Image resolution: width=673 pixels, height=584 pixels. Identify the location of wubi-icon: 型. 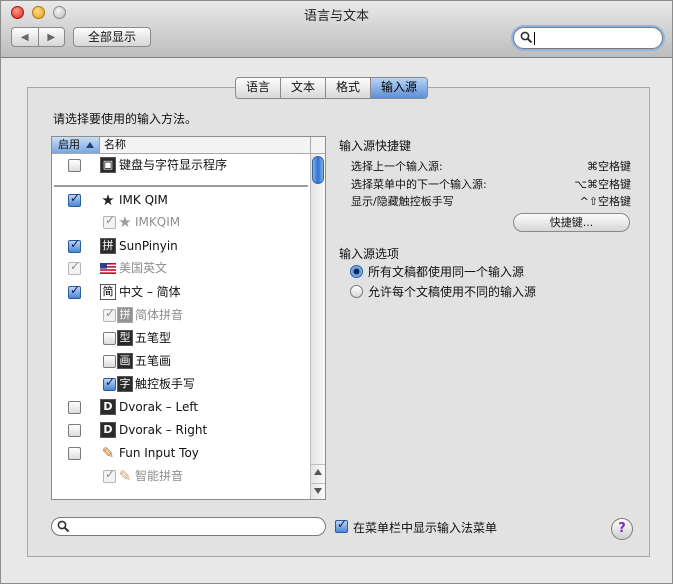
(125, 338).